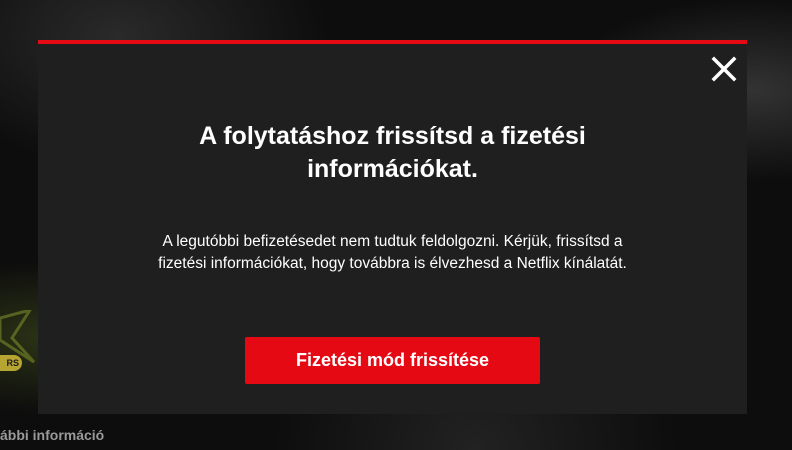 This screenshot has height=450, width=792. I want to click on background-badge: RS, so click(11, 363).